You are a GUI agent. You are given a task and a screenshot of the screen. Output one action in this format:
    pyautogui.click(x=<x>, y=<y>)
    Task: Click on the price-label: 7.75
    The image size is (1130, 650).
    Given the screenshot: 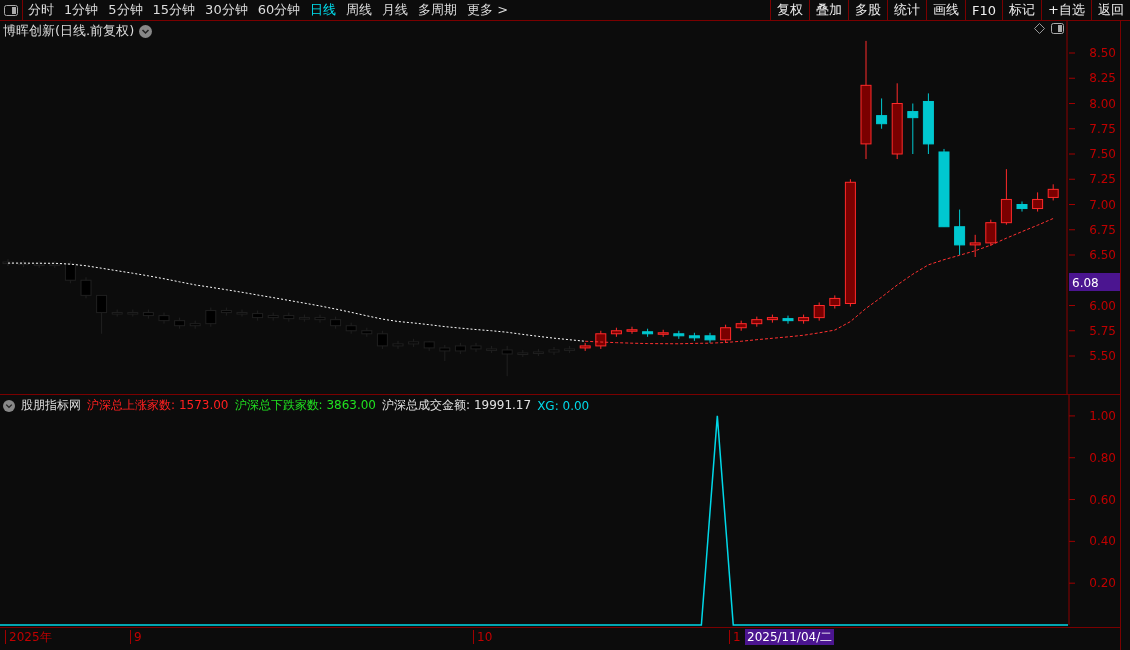 What is the action you would take?
    pyautogui.click(x=1102, y=128)
    